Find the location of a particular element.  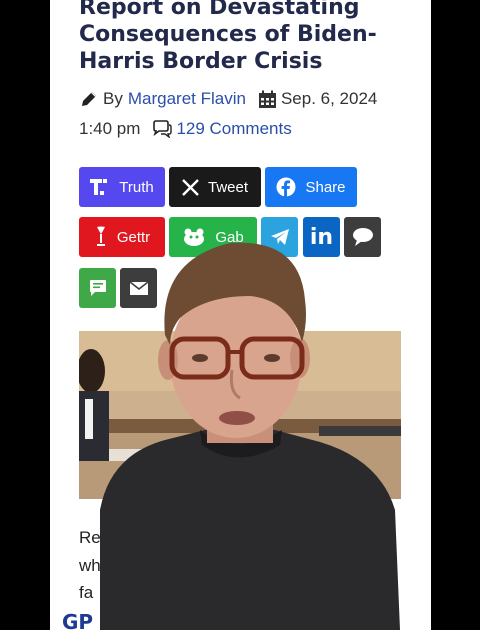

telegram-share-button is located at coordinates (279, 237).